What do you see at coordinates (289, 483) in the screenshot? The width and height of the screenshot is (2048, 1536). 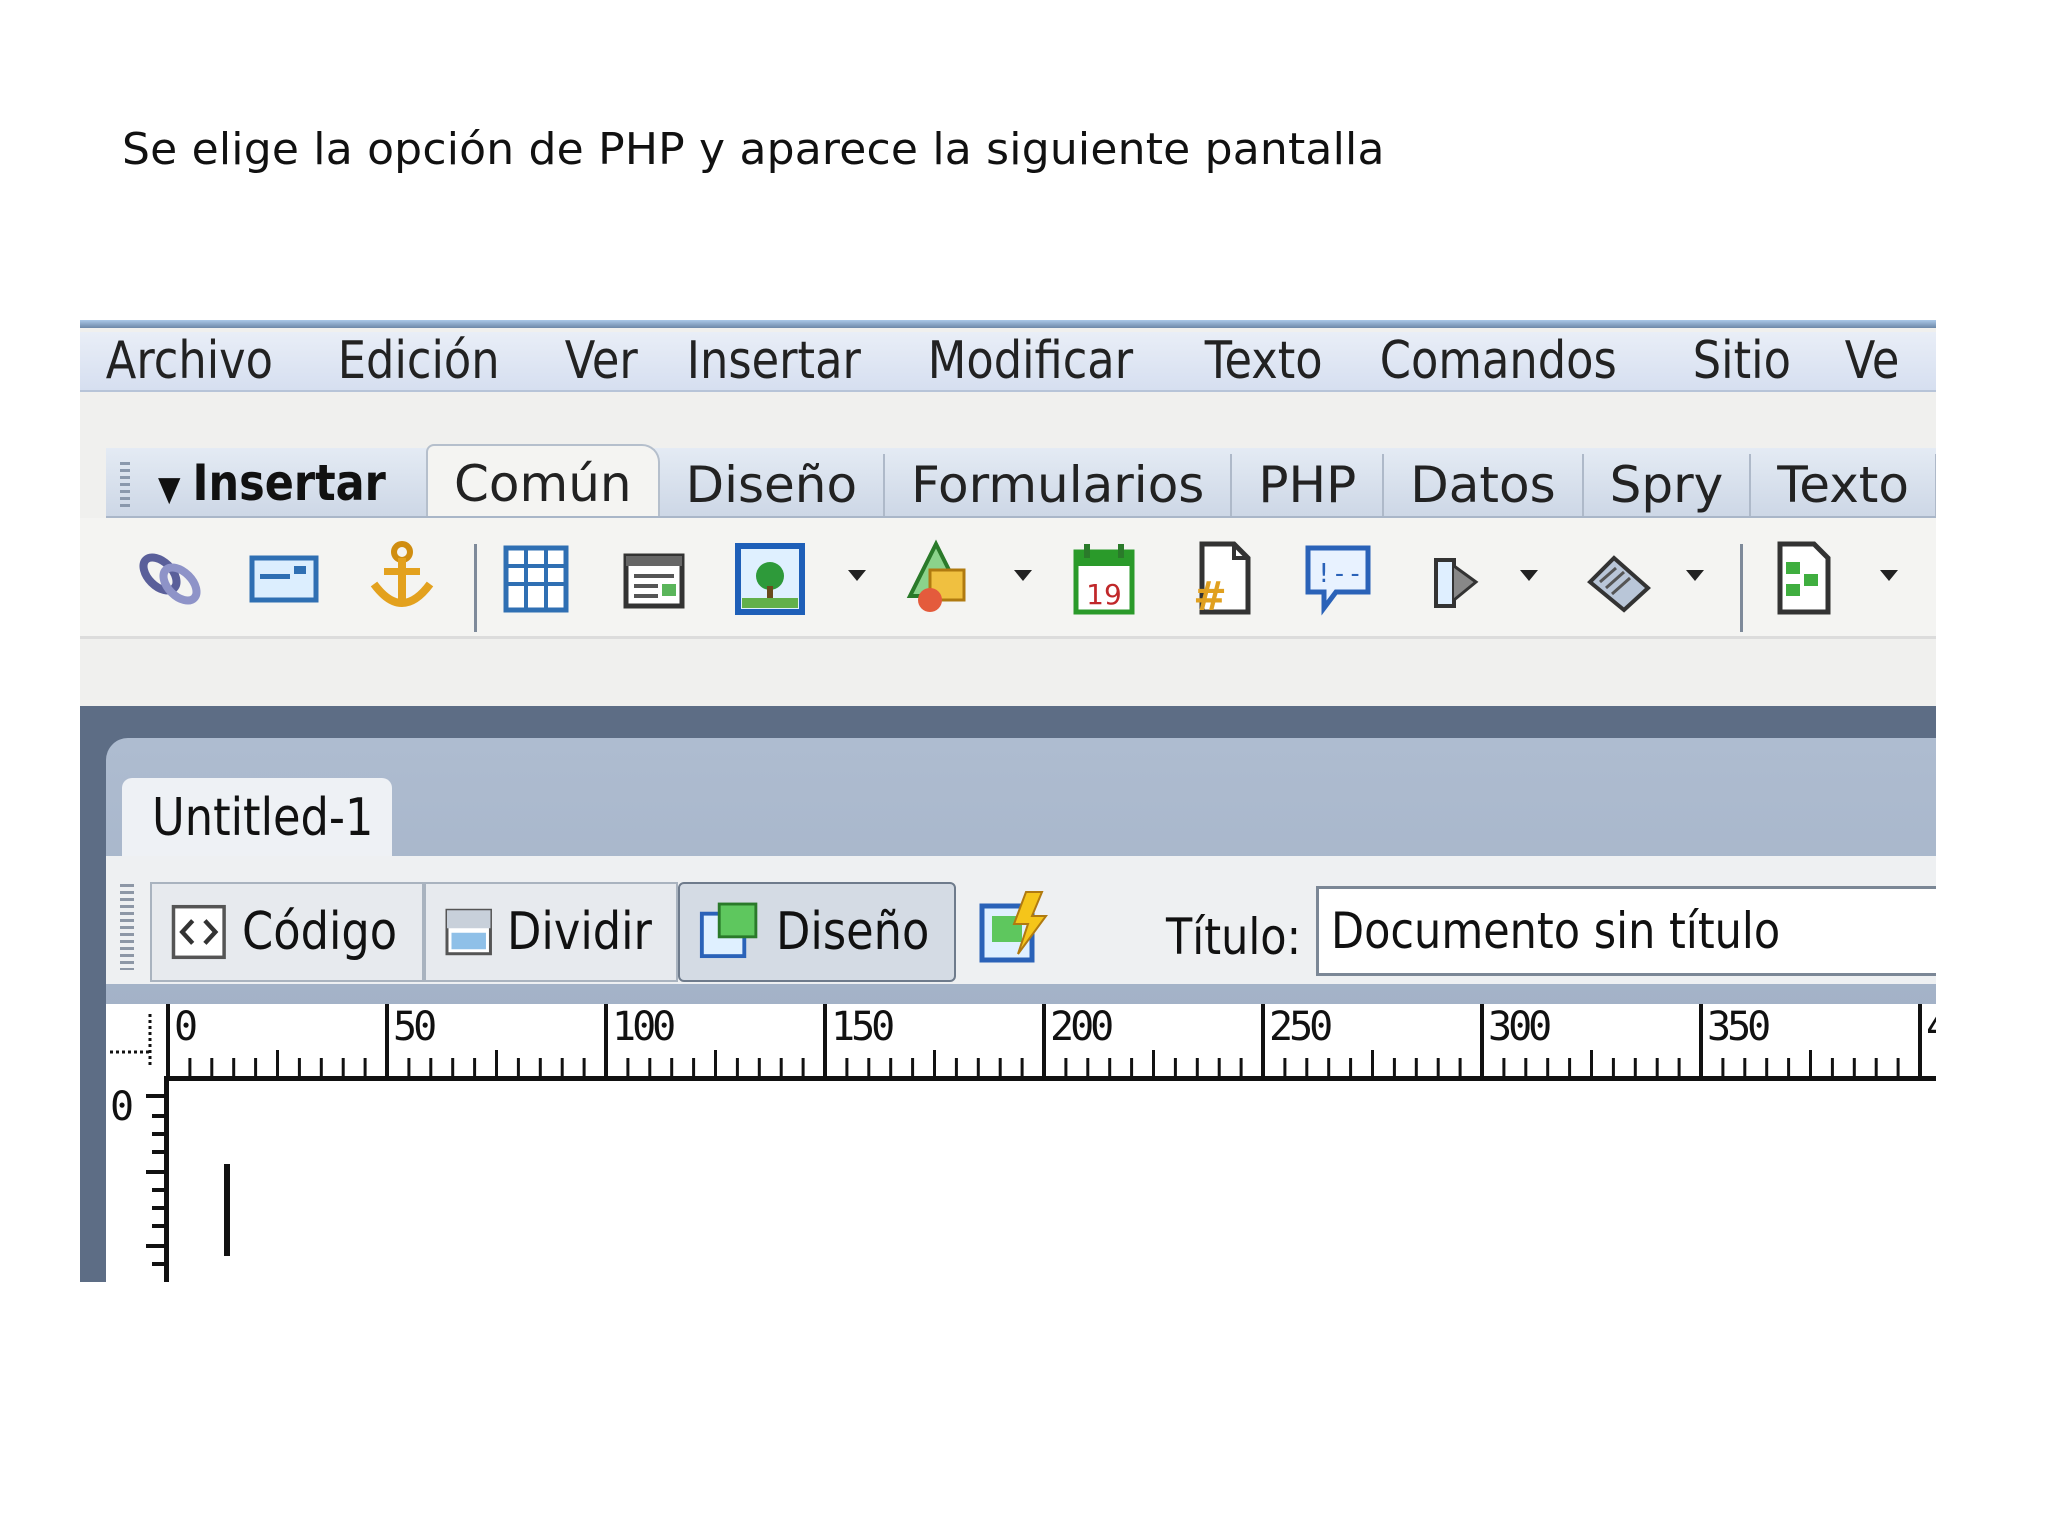 I see `insert-panel-title: Insertar` at bounding box center [289, 483].